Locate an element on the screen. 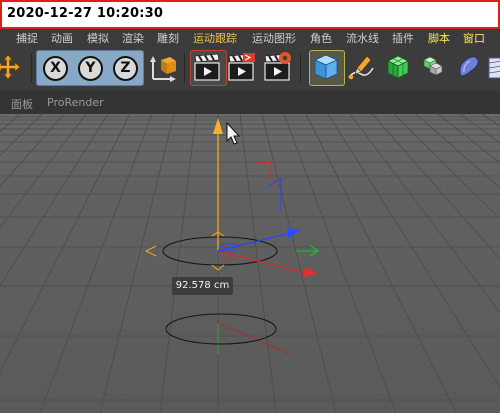 This screenshot has width=500, height=413. prorender-menu: ProRender is located at coordinates (75, 102).